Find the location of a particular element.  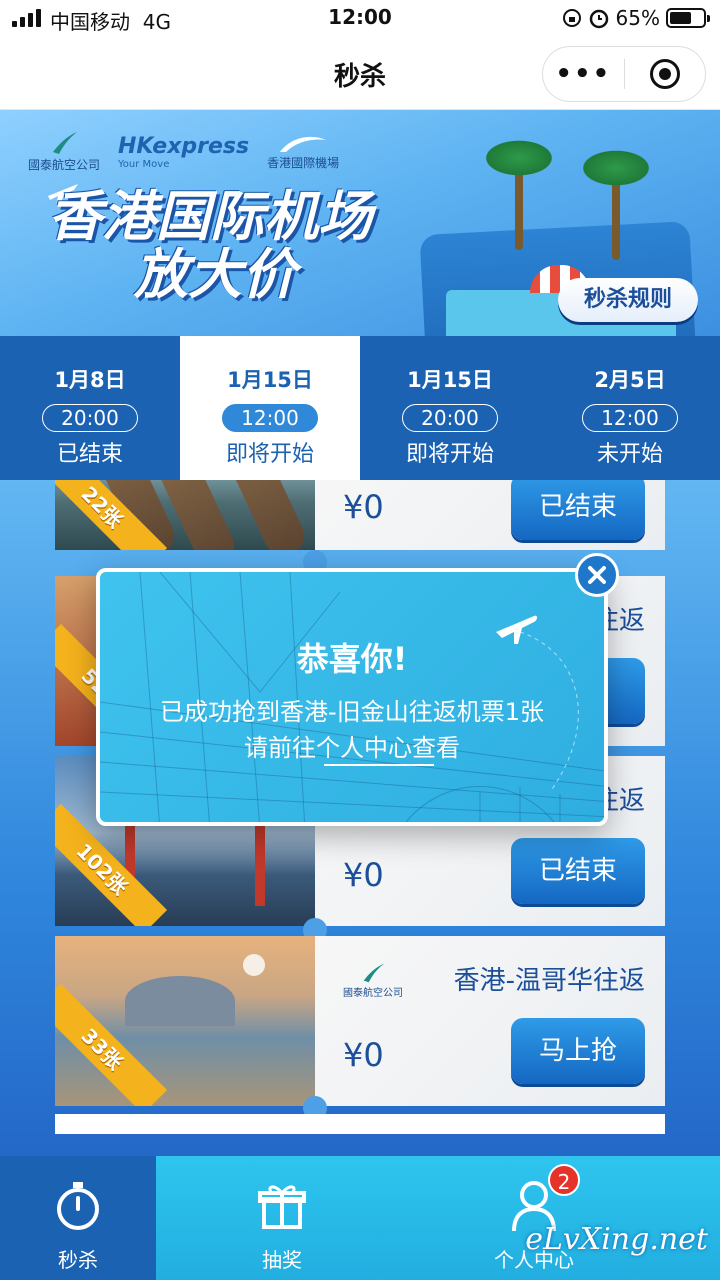

modal-close-button is located at coordinates (597, 575).